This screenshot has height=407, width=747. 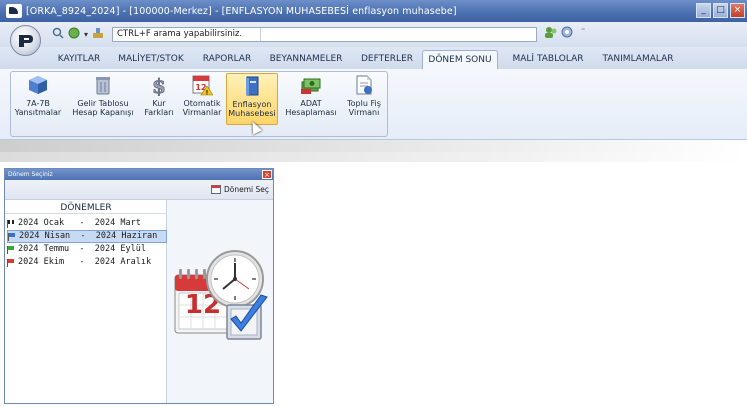 I want to click on calendar-warning-icon: 12!, so click(x=202, y=85).